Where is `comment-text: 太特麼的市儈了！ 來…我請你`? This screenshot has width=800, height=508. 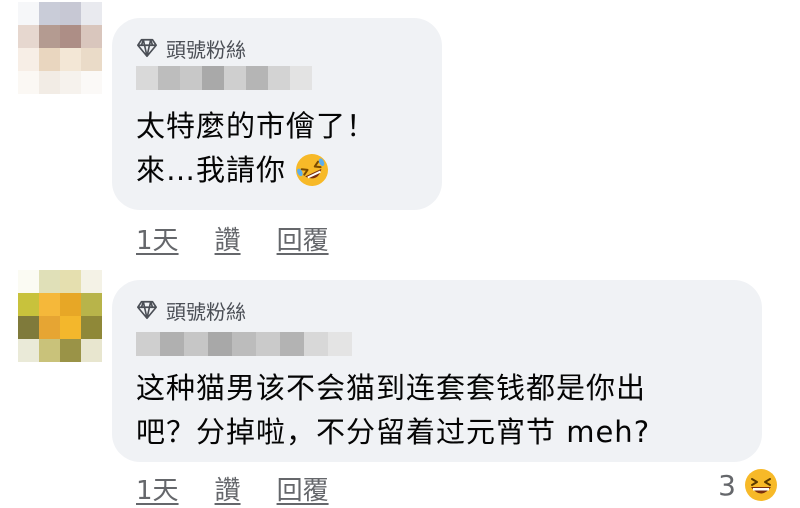 comment-text: 太特麼的市儈了！ 來…我請你 is located at coordinates (256, 148).